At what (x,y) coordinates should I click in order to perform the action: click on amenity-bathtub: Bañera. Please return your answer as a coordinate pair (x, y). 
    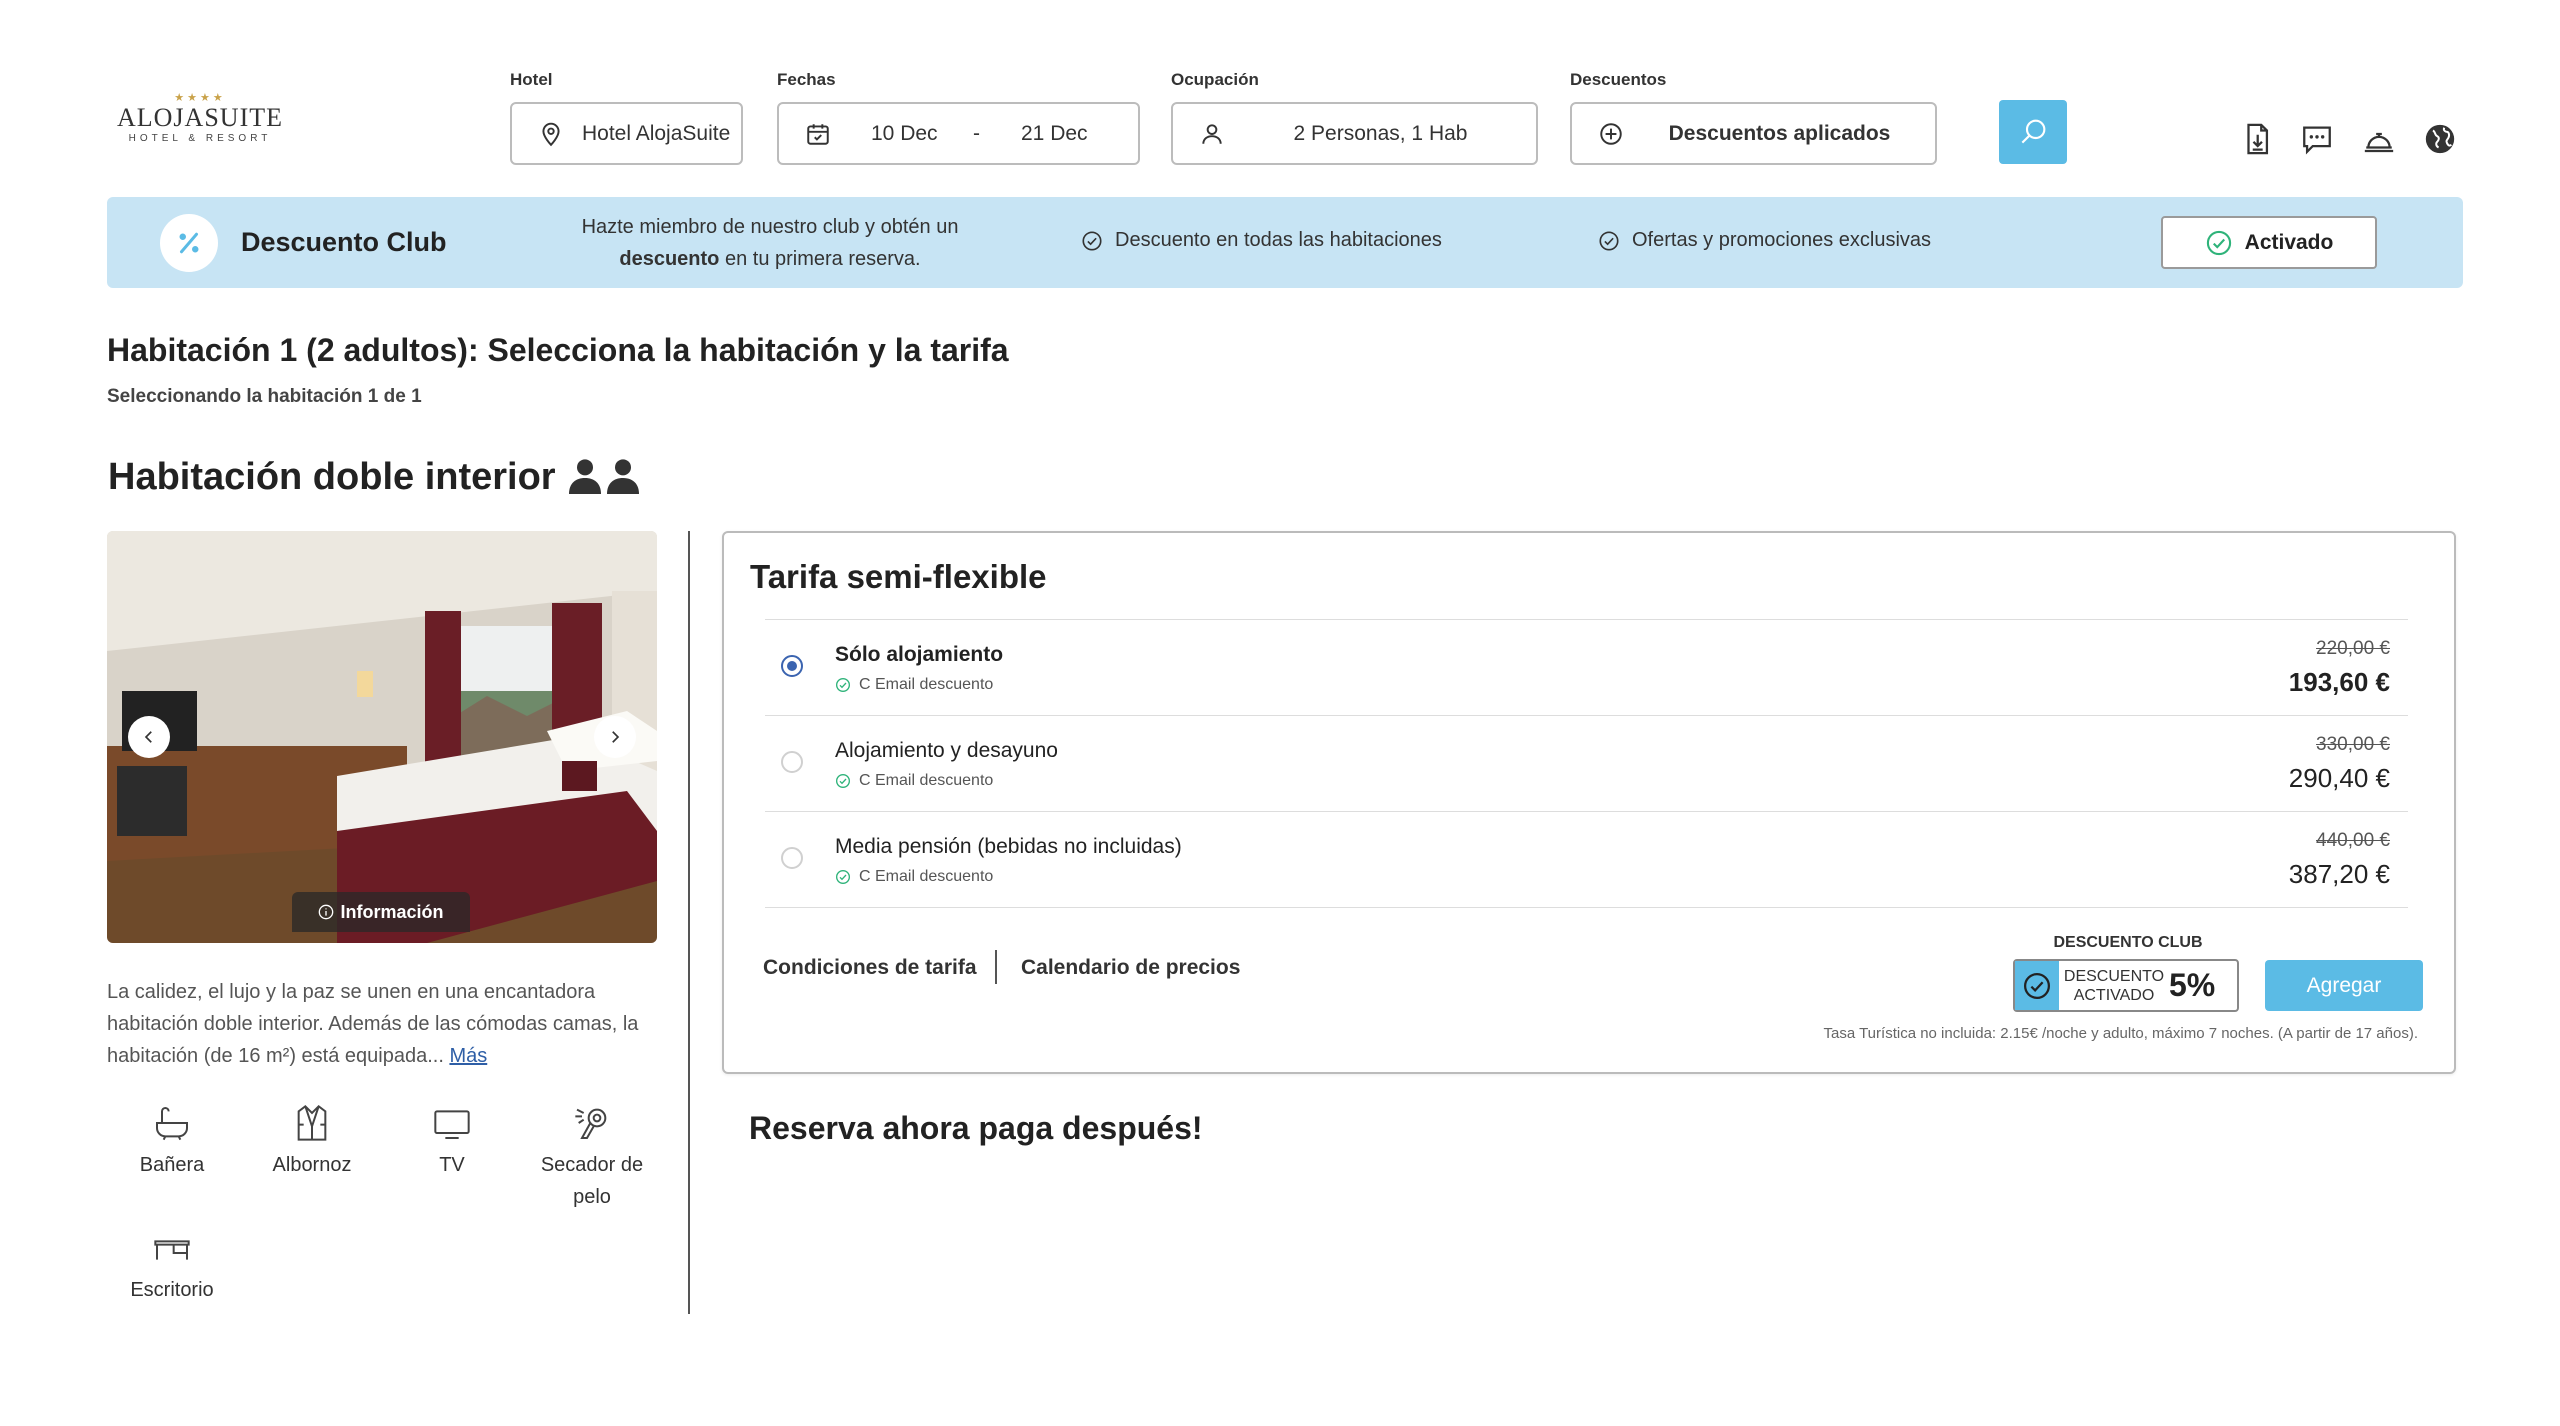
    Looking at the image, I should click on (172, 1142).